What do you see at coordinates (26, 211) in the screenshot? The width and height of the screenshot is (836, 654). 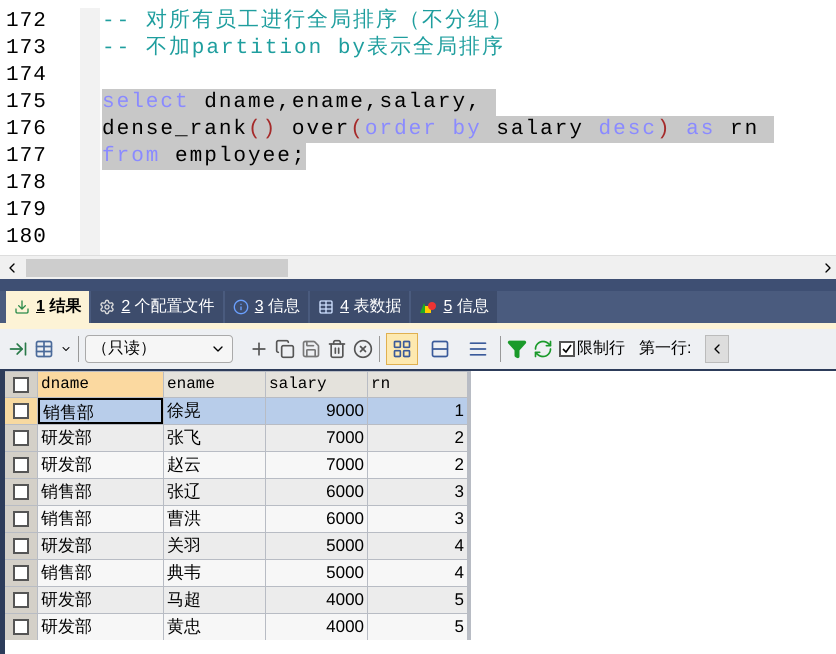 I see `line-number: 179` at bounding box center [26, 211].